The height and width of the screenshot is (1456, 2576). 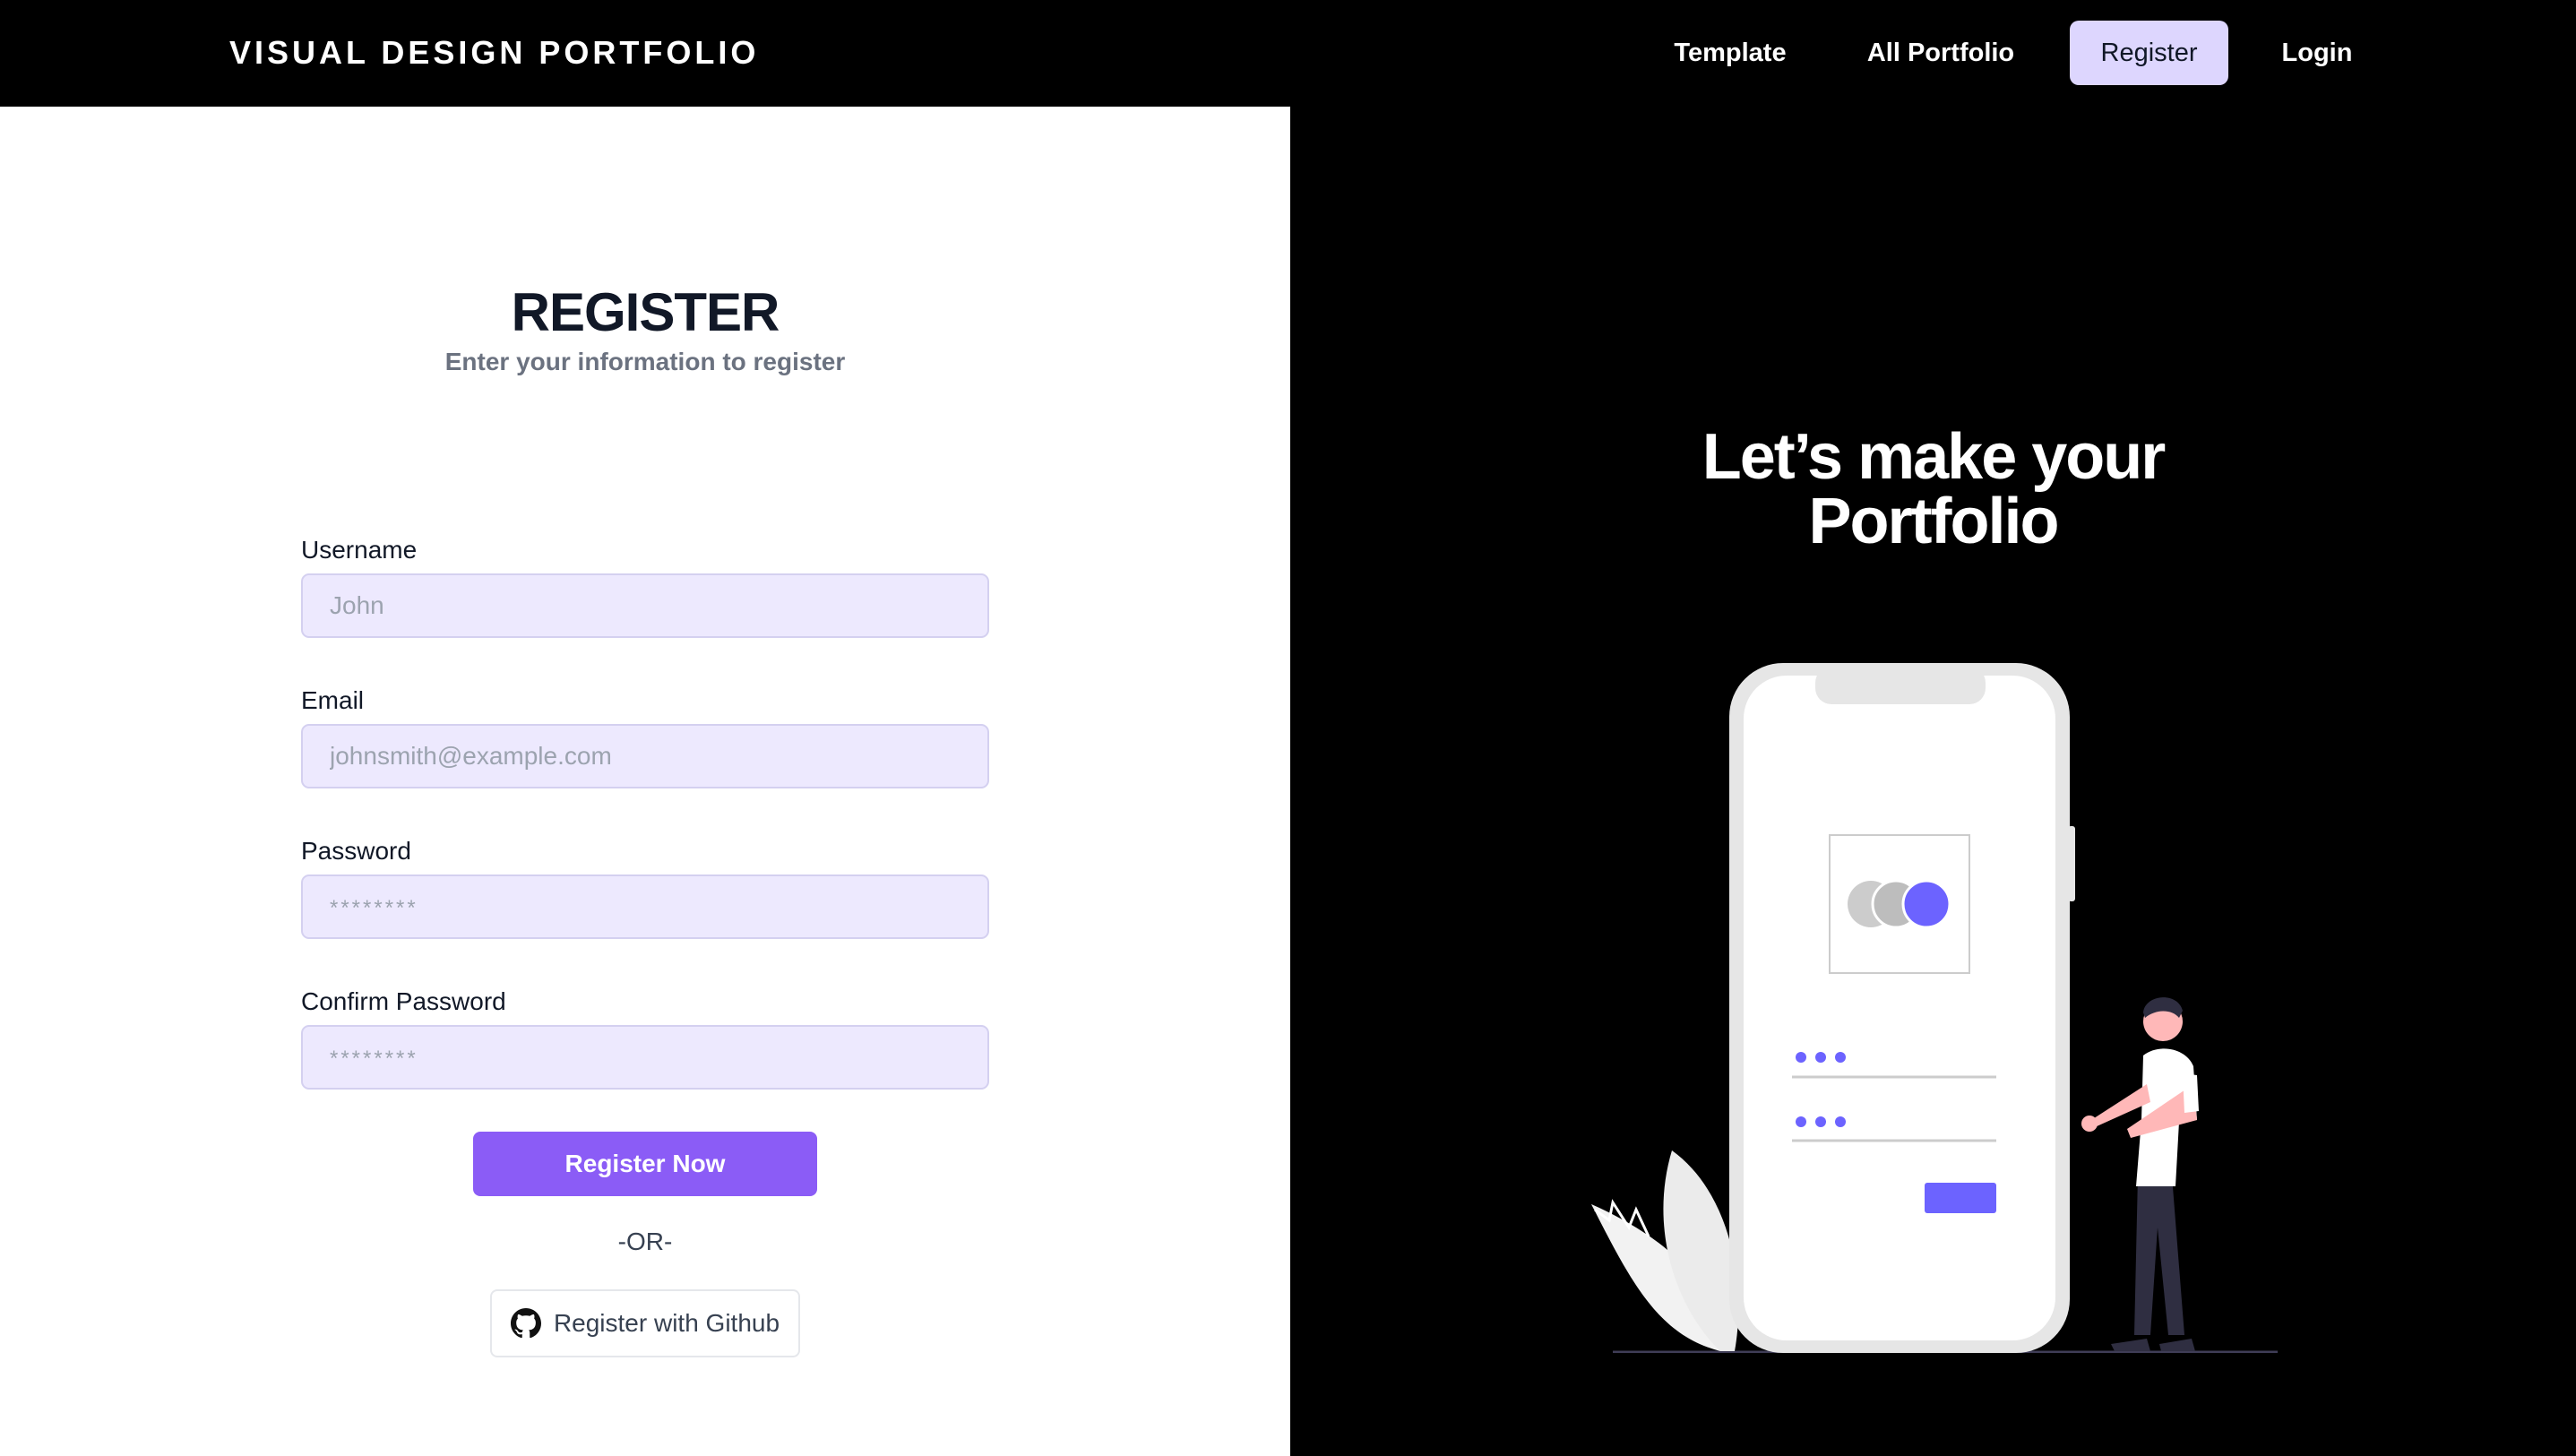 What do you see at coordinates (645, 906) in the screenshot?
I see `password-input` at bounding box center [645, 906].